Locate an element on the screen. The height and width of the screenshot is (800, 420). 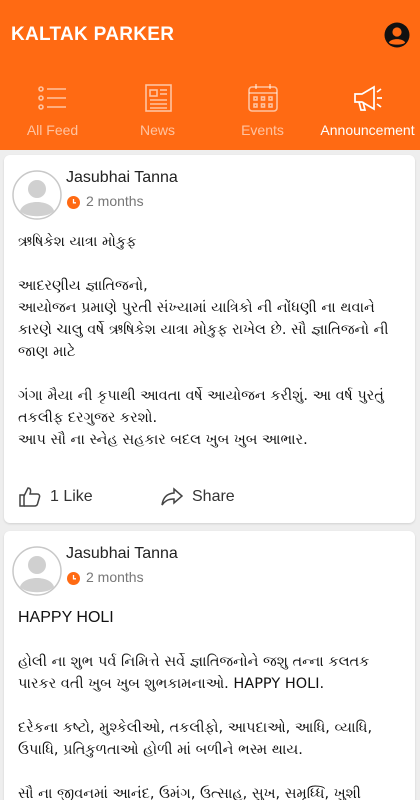
tab-all-feed: All Feed is located at coordinates (52, 113).